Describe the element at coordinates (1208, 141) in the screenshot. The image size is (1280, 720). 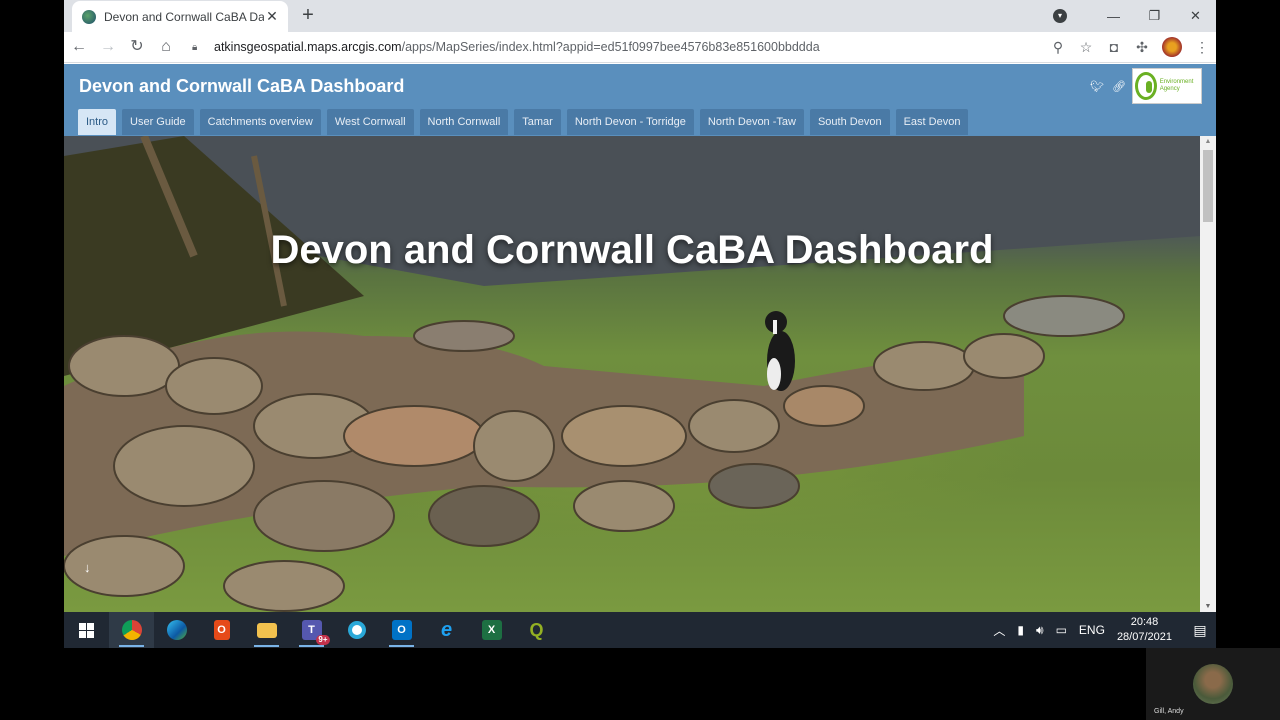
I see `scroll-up-arrow-icon: ▲` at that location.